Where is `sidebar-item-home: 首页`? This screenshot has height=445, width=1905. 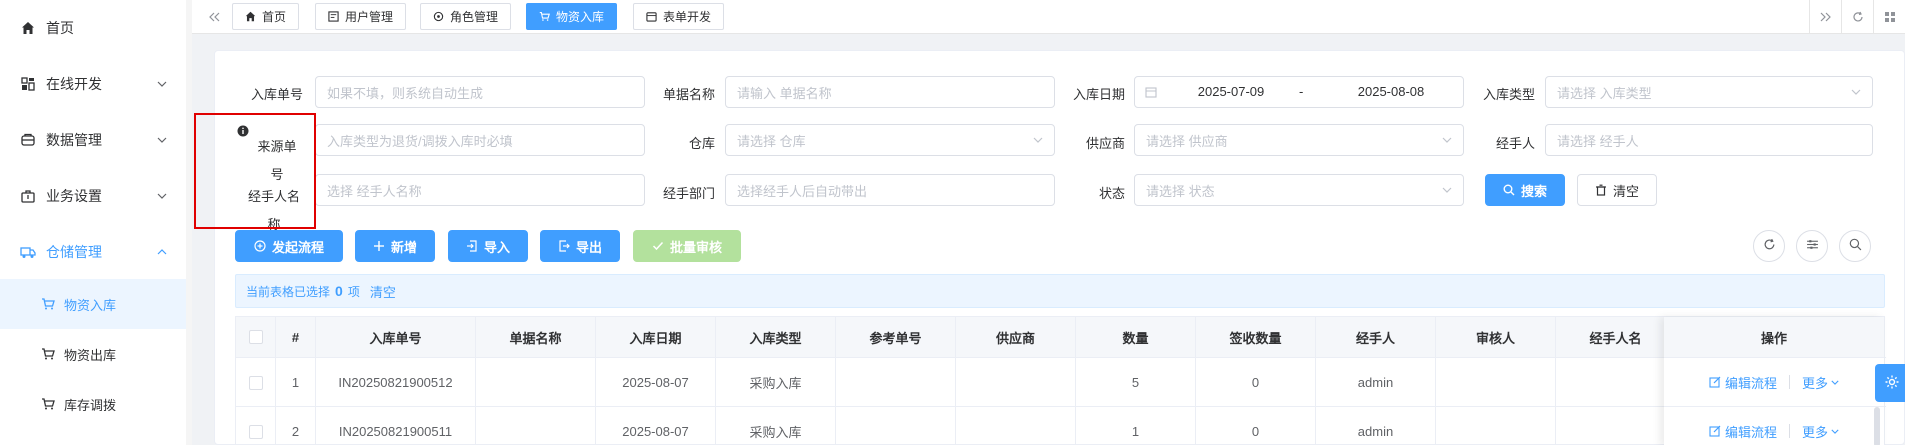 sidebar-item-home: 首页 is located at coordinates (94, 28).